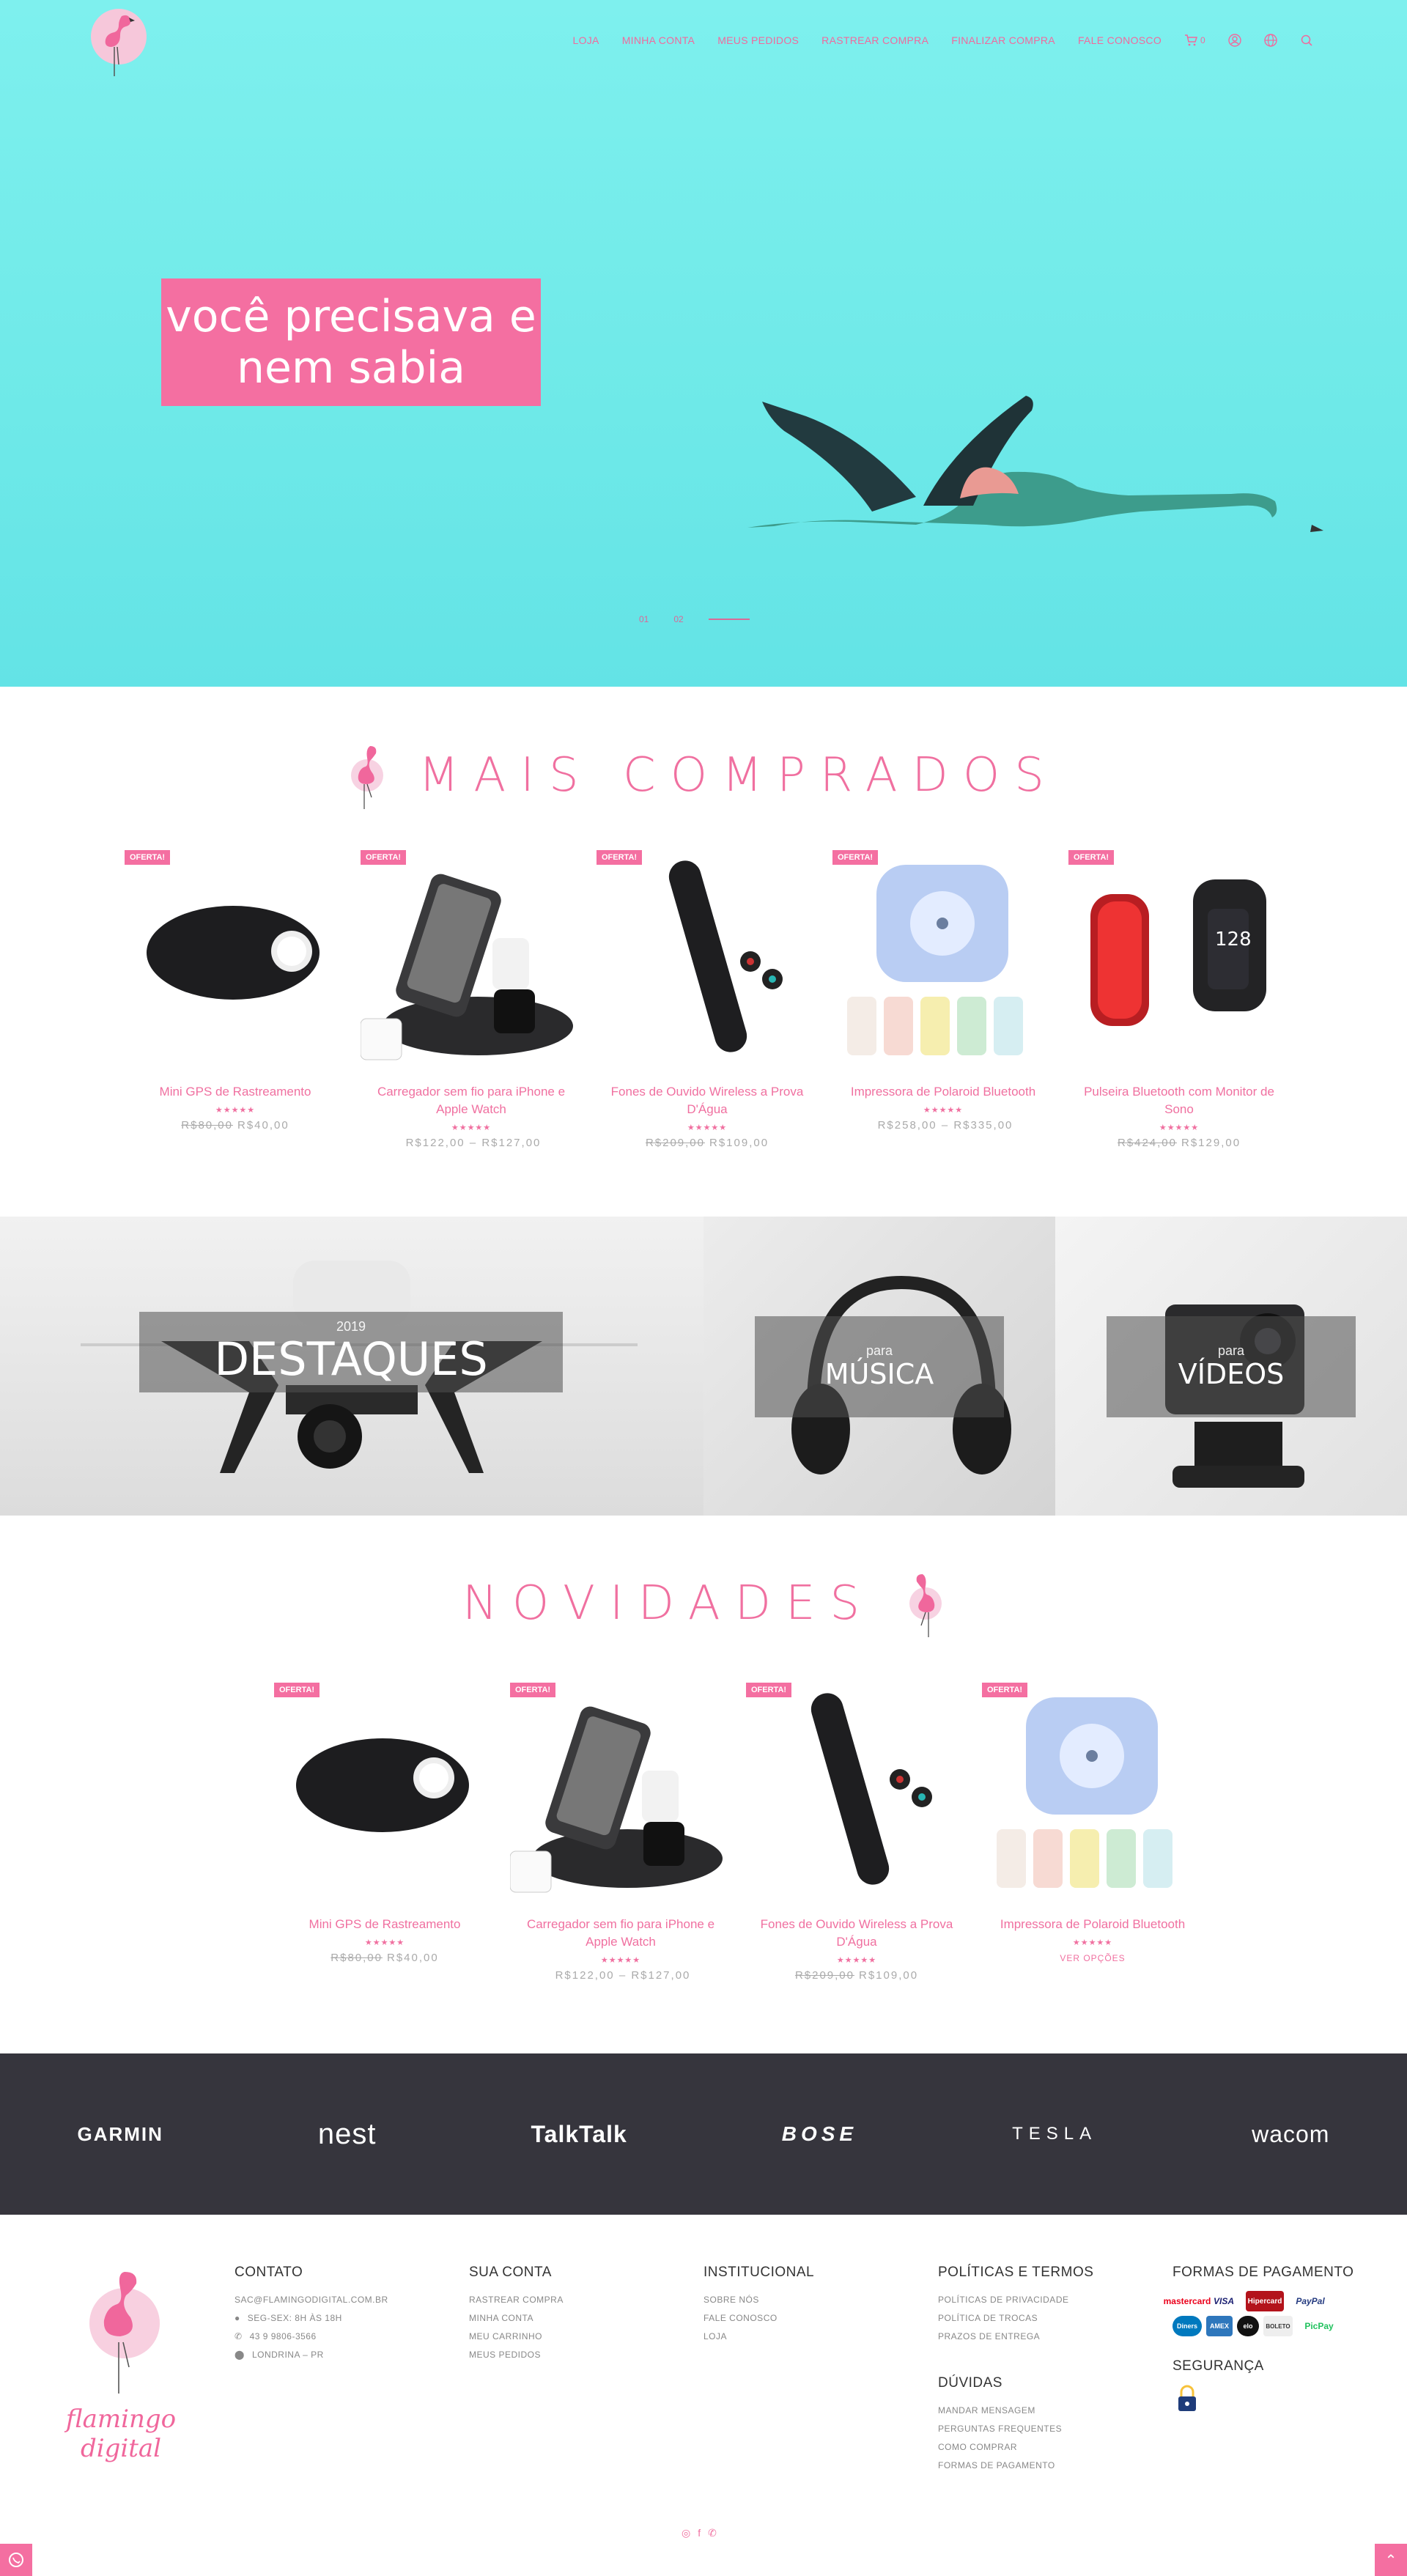 This screenshot has width=1407, height=2576. I want to click on visa-icon: VISA, so click(1223, 2301).